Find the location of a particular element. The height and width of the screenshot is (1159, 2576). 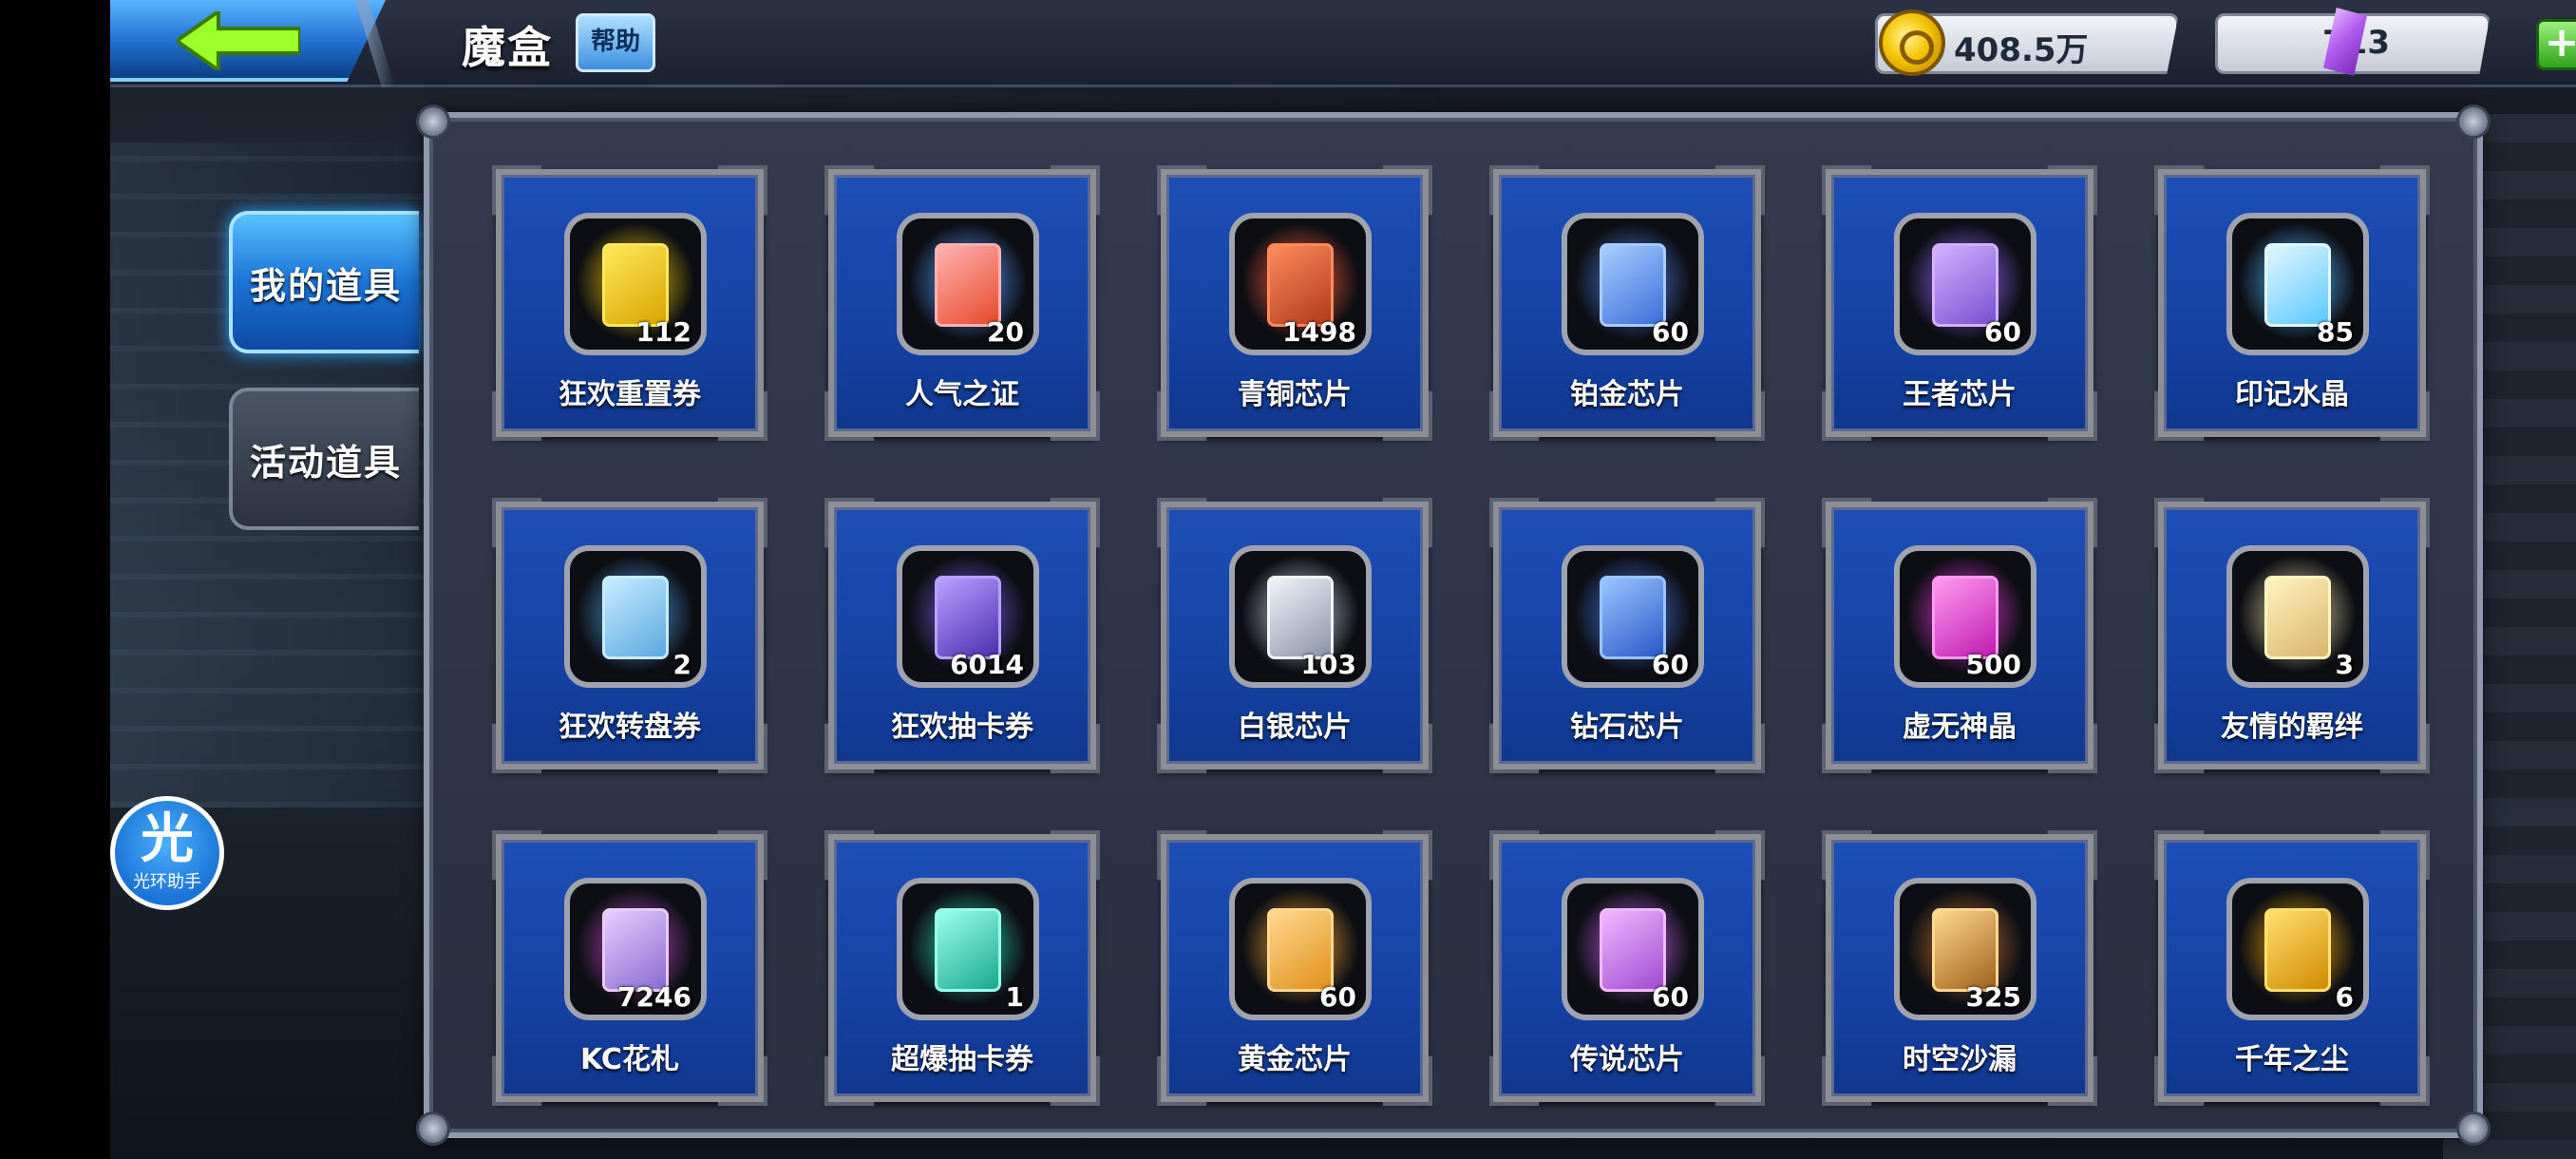

item-count: 500 is located at coordinates (1993, 664).